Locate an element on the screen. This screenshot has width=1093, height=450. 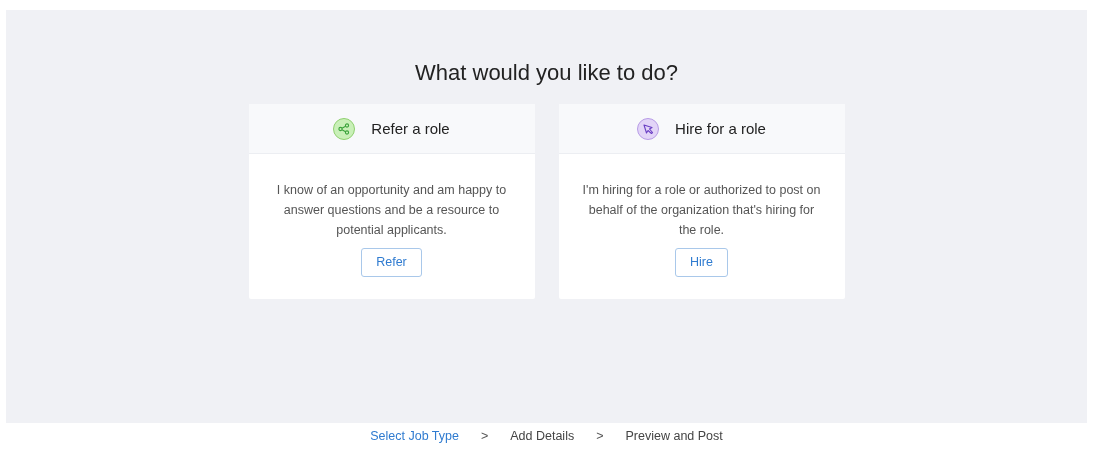
option-button: Hire is located at coordinates (701, 263).